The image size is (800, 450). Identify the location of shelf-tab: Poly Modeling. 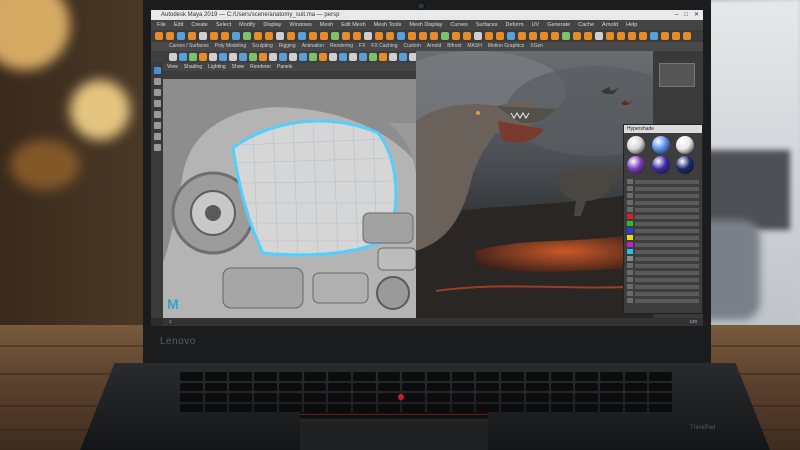
(230, 46).